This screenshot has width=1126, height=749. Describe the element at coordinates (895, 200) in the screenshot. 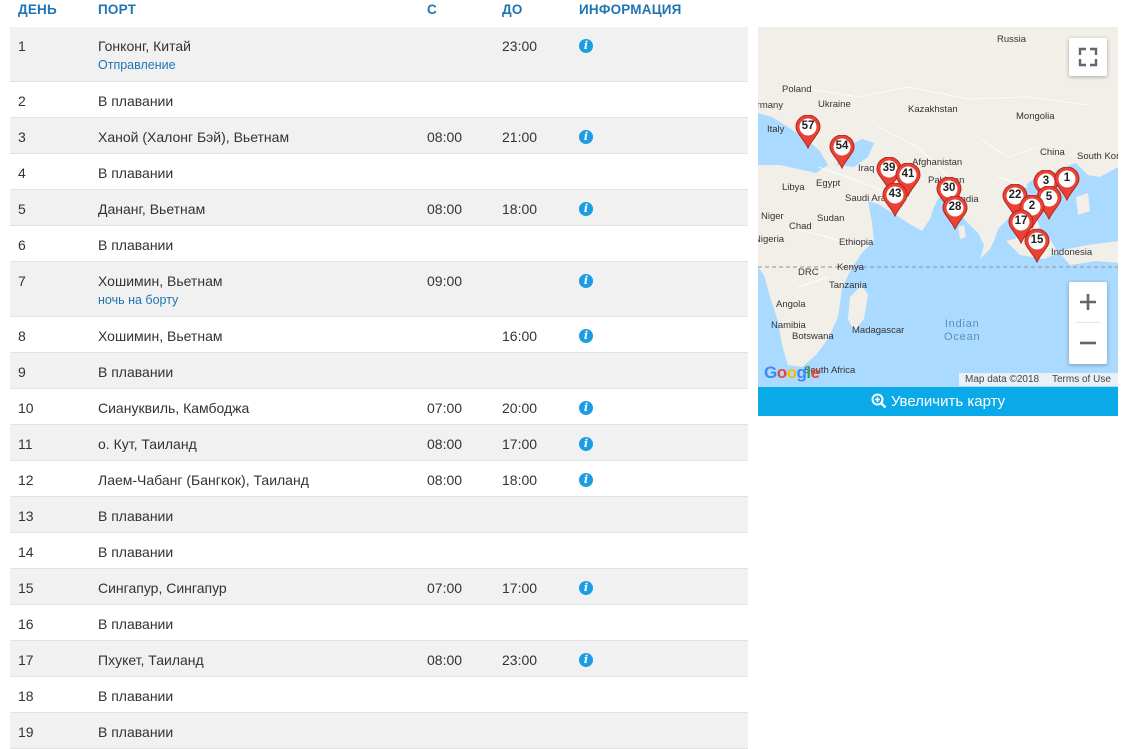

I see `port-marker: 43` at that location.